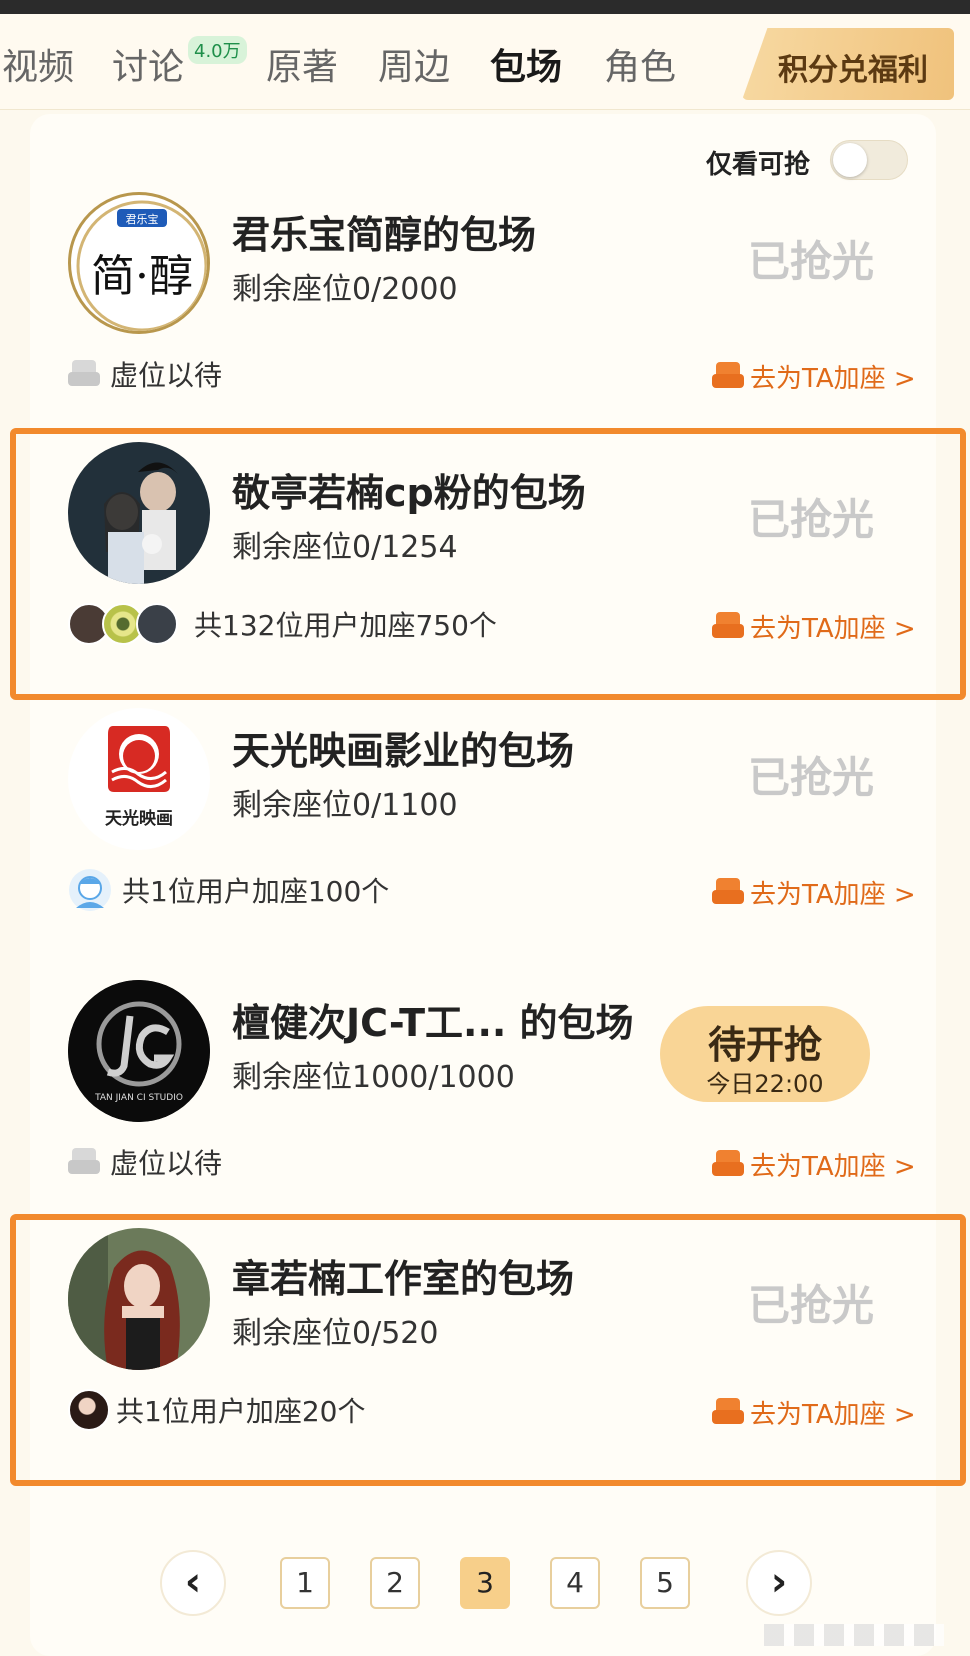  Describe the element at coordinates (485, 7) in the screenshot. I see `status-strip` at that location.